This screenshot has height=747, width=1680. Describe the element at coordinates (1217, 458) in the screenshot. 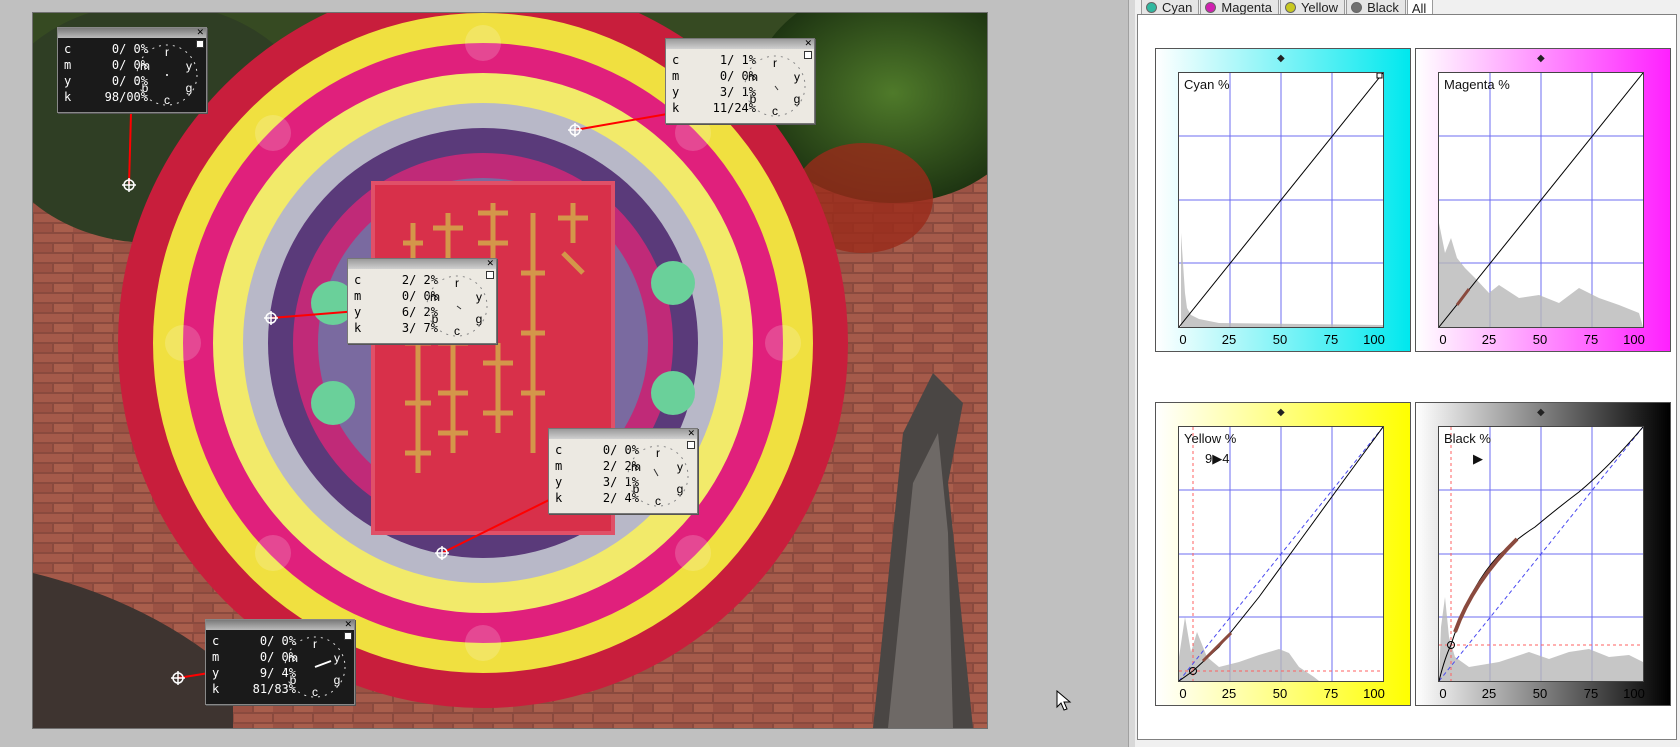

I see `curve-annotation: 9▶4` at that location.